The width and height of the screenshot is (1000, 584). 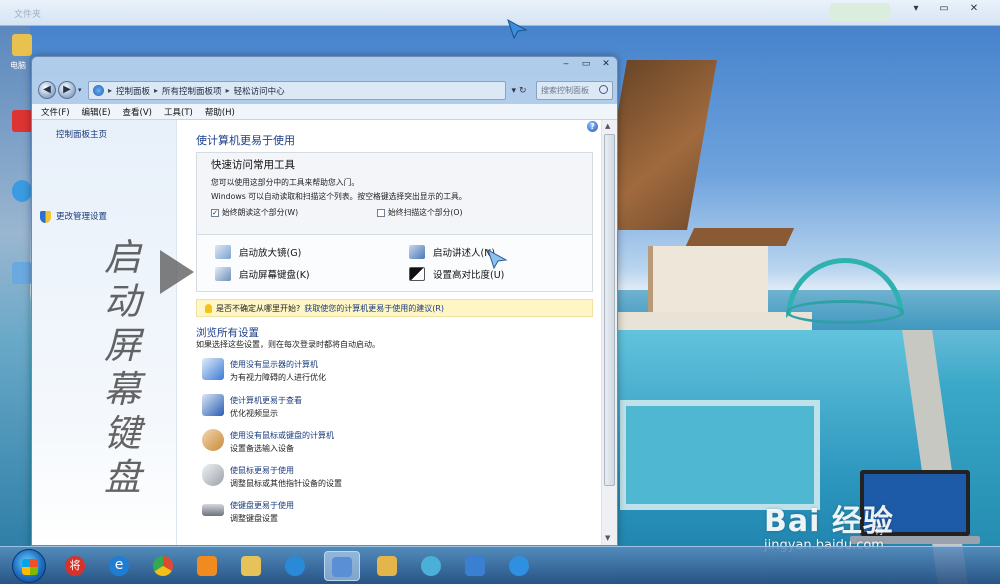 What do you see at coordinates (208, 308) in the screenshot?
I see `lightbulb-icon` at bounding box center [208, 308].